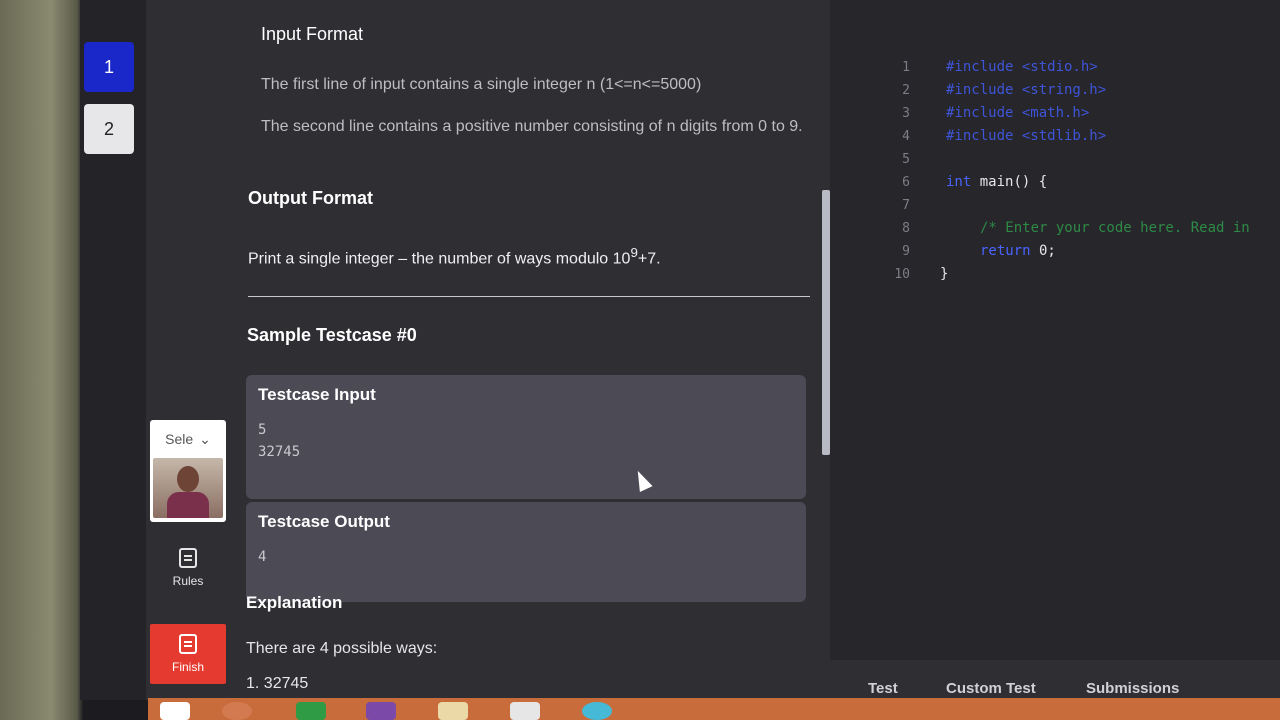  I want to click on camera-select: Sele ⌄, so click(188, 439).